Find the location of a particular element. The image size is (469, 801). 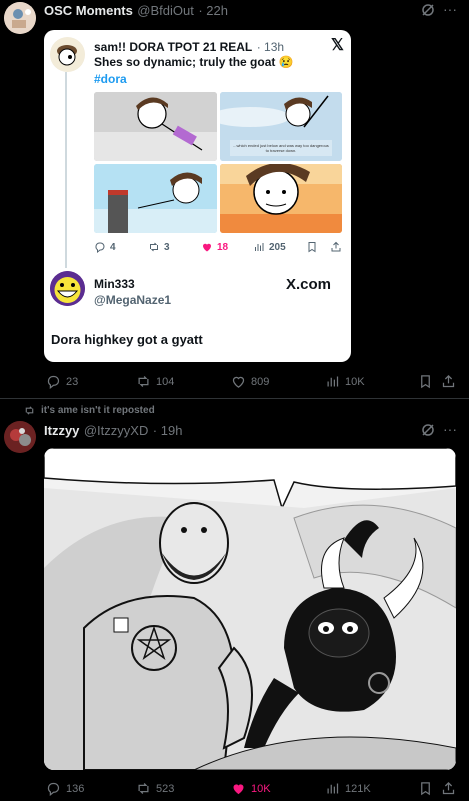

quoted-post-text: Dora highkey got a gyatt is located at coordinates (127, 339).